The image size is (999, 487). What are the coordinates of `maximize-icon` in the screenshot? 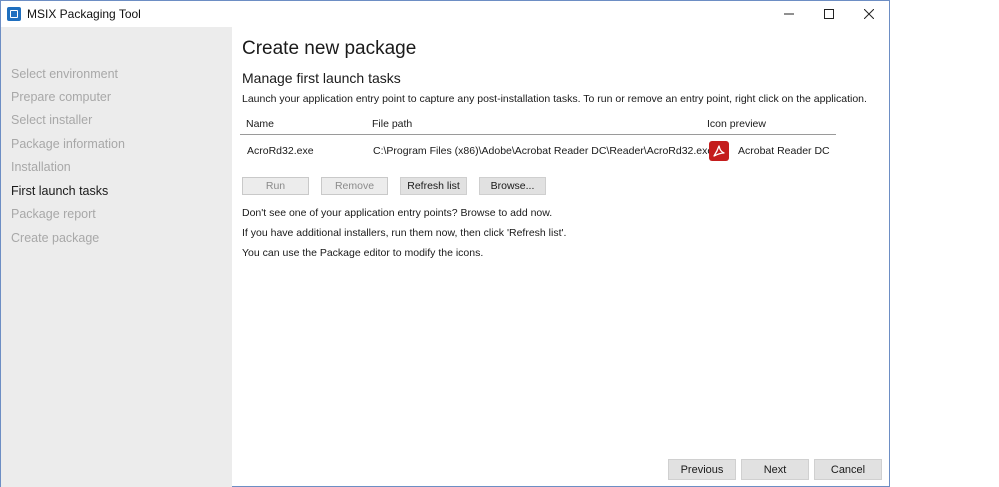 It's located at (829, 13).